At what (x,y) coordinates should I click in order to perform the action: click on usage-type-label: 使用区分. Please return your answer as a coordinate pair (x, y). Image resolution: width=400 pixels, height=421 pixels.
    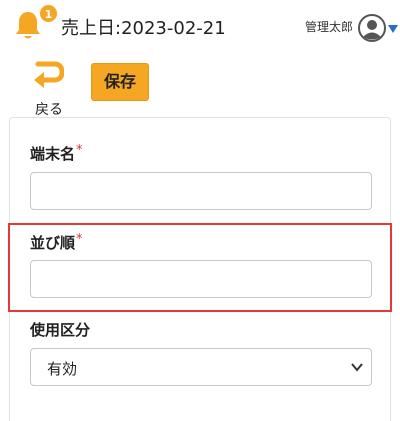
    Looking at the image, I should click on (60, 330).